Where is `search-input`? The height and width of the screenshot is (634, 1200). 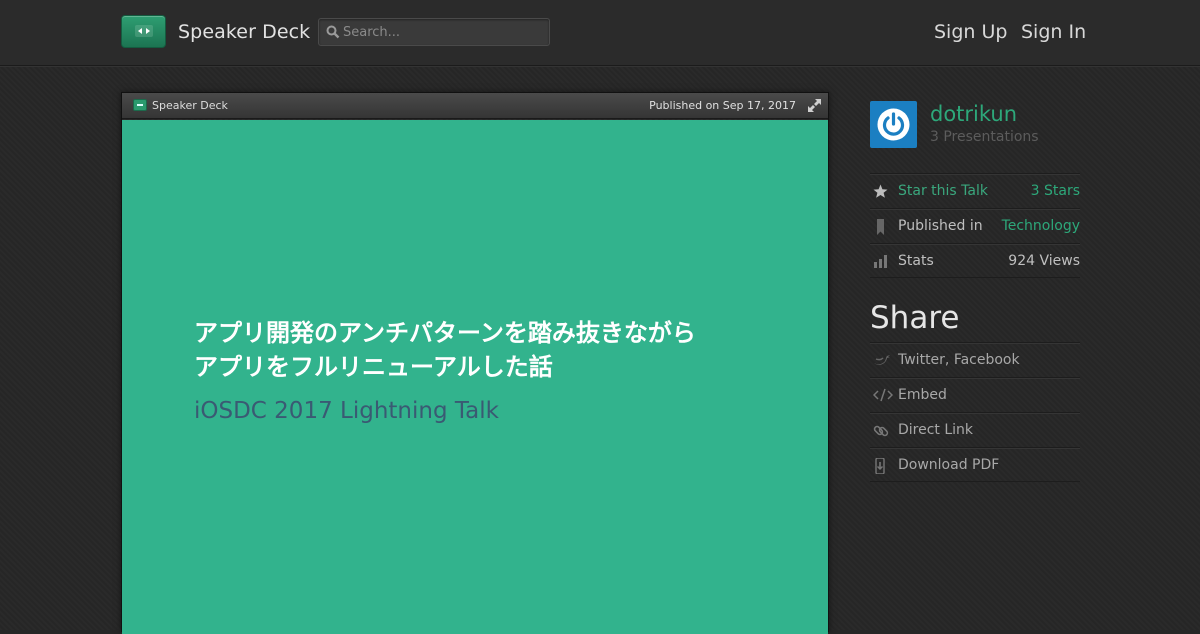 search-input is located at coordinates (443, 32).